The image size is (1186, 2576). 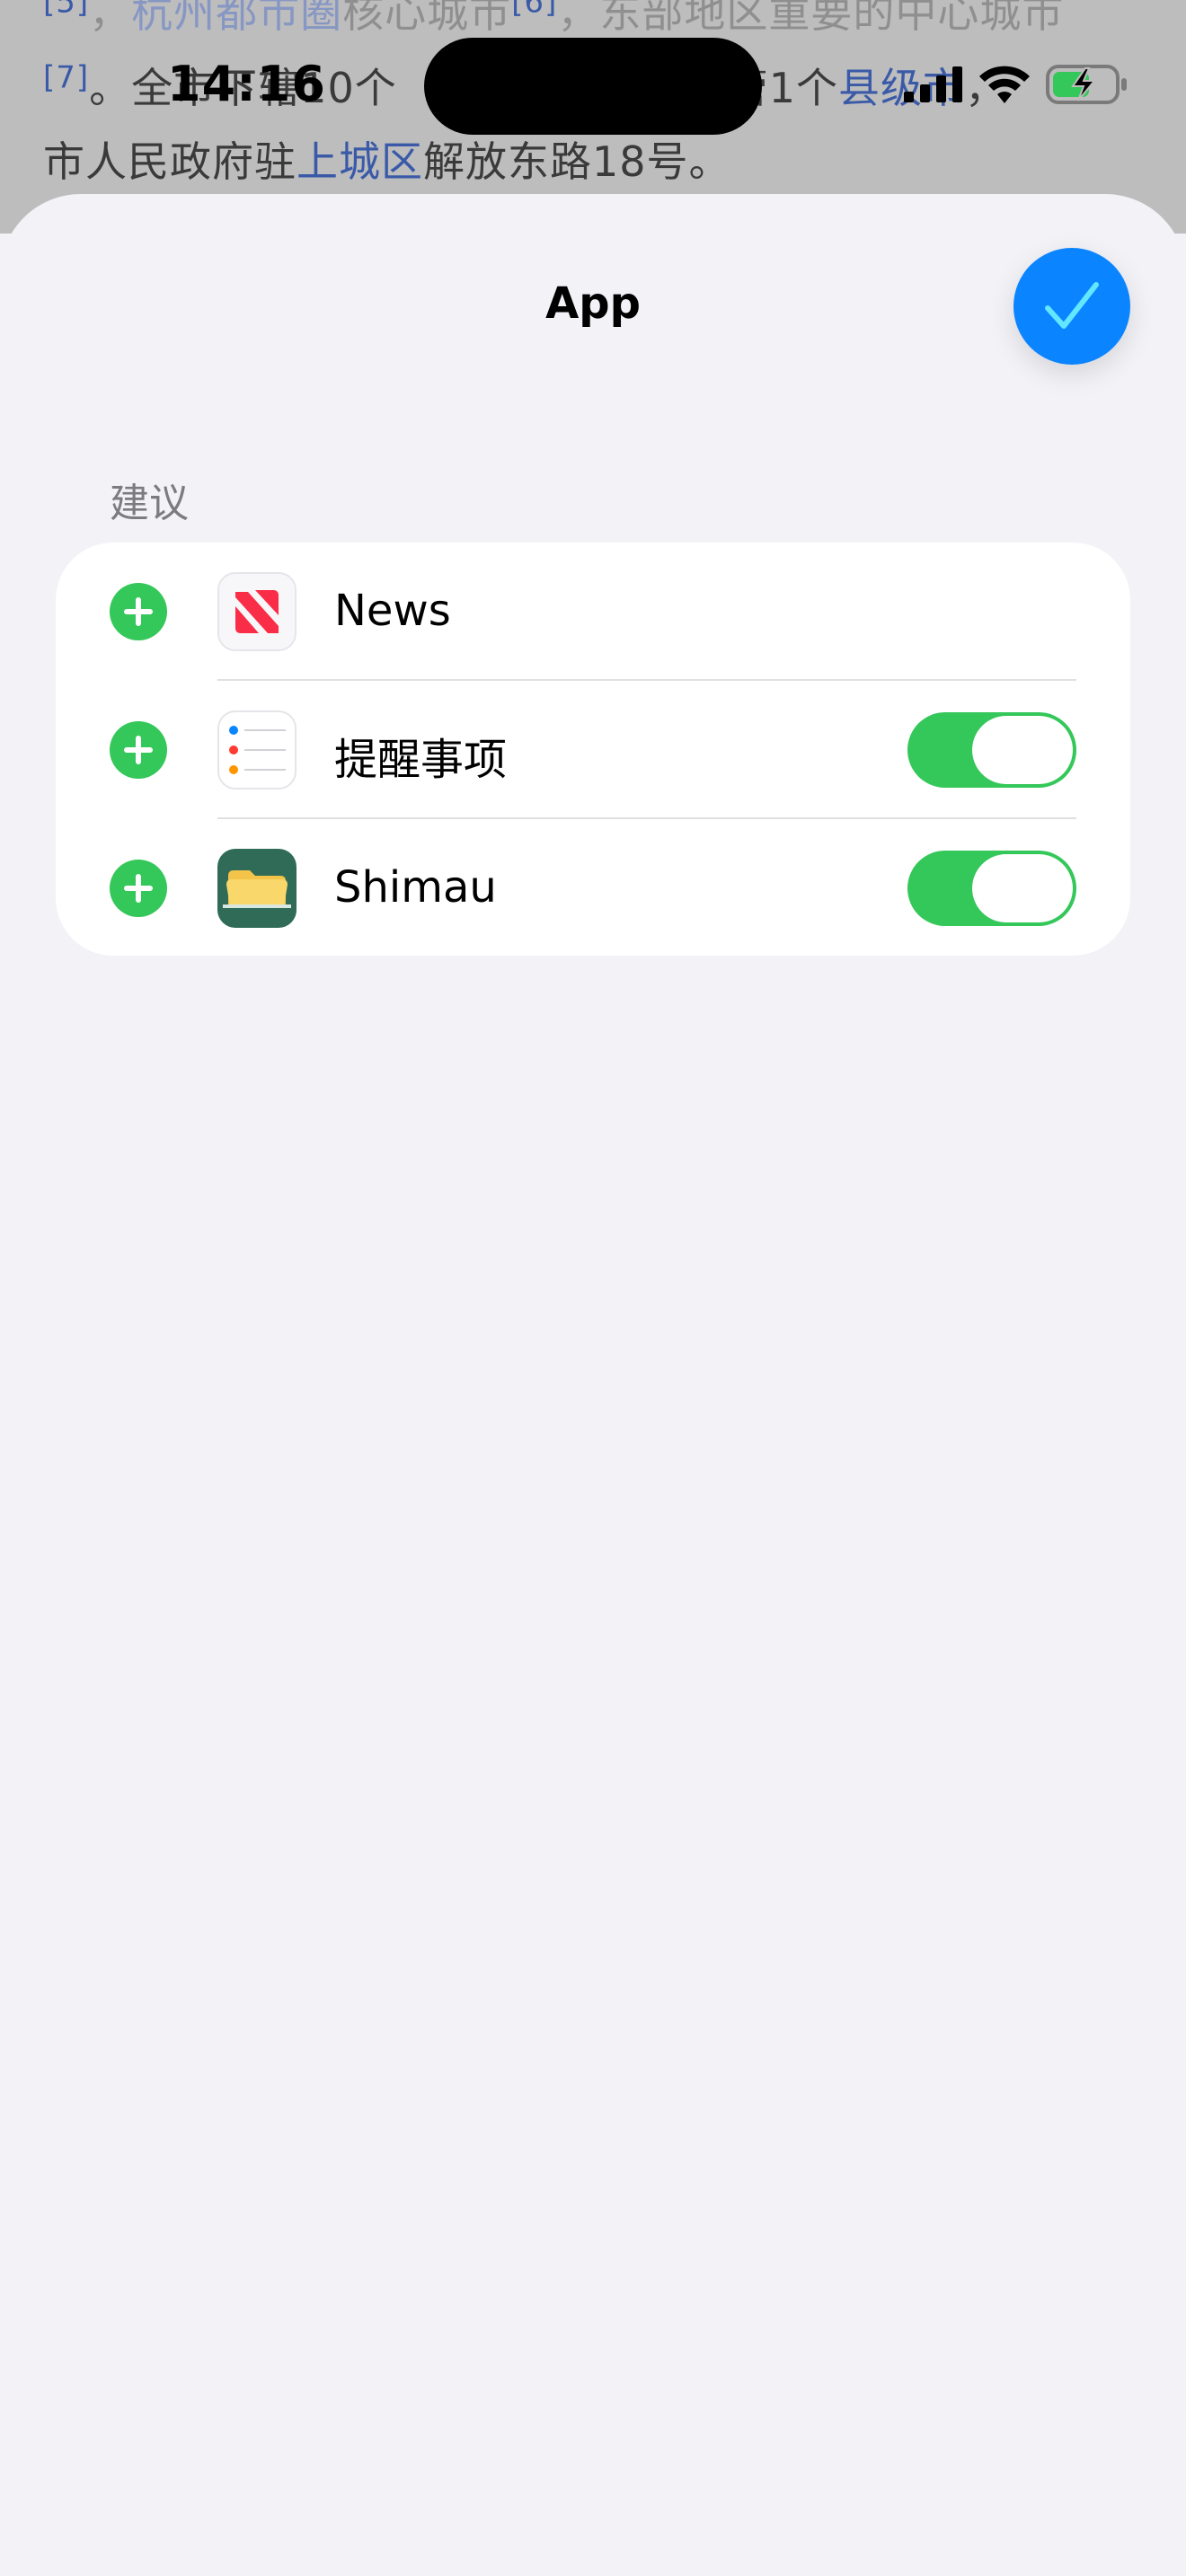 I want to click on sheet-title: App, so click(x=593, y=303).